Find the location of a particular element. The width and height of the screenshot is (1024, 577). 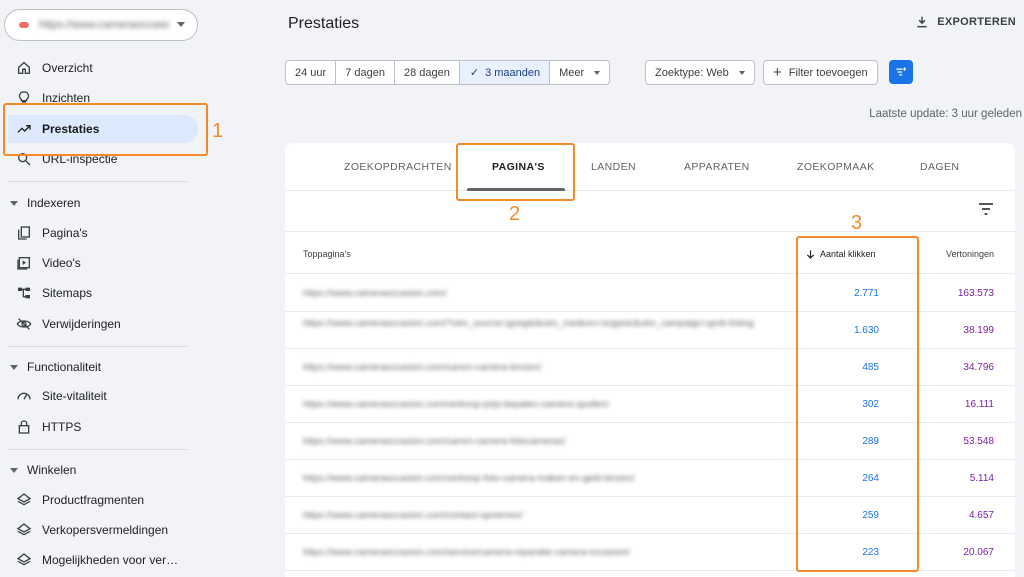

add-filter-button: + Filter toevoegen is located at coordinates (820, 72).